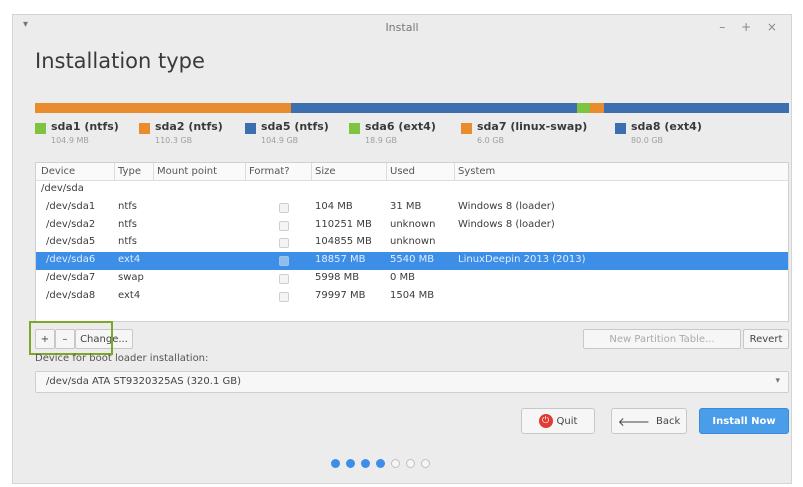  I want to click on partition-bar-segment-sda5, so click(412, 108).